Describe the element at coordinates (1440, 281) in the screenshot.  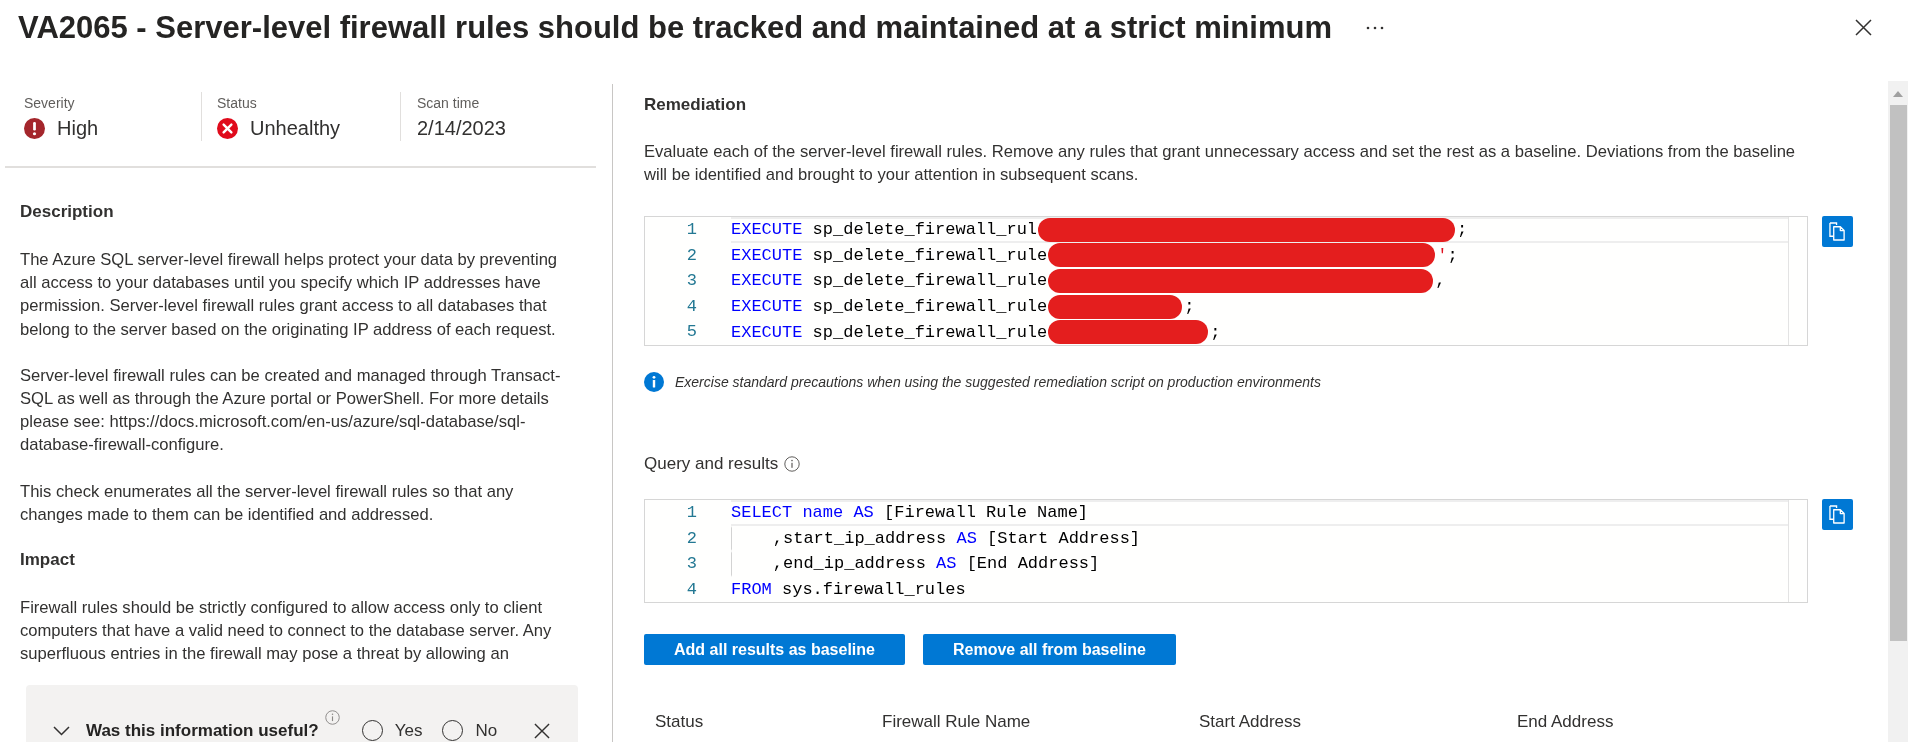
I see `code-text: ,` at that location.